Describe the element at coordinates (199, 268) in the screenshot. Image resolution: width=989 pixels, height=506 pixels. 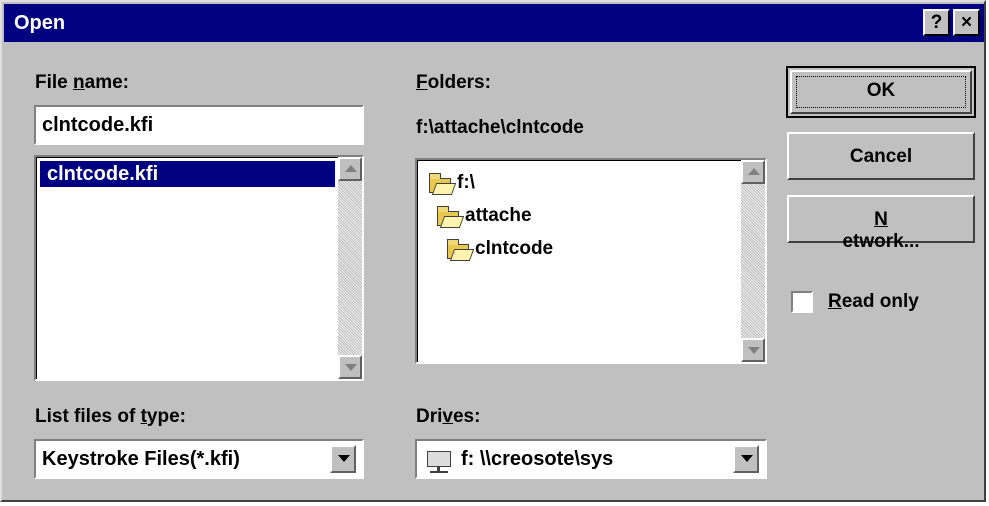
I see `file-list: clntcode.kfi` at that location.